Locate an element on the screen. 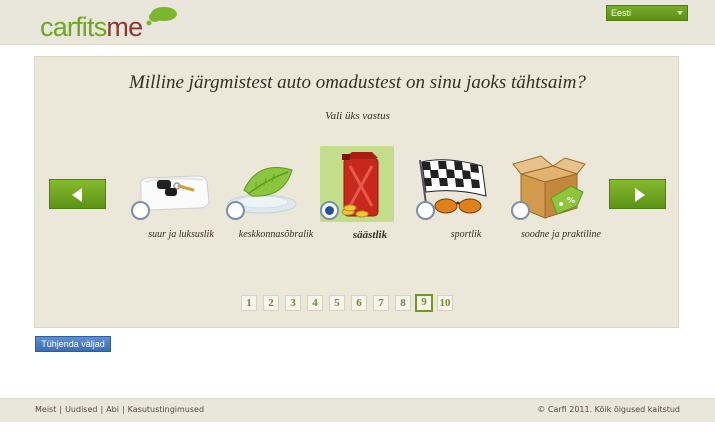 The height and width of the screenshot is (436, 715). page-link-4: 4 is located at coordinates (315, 303).